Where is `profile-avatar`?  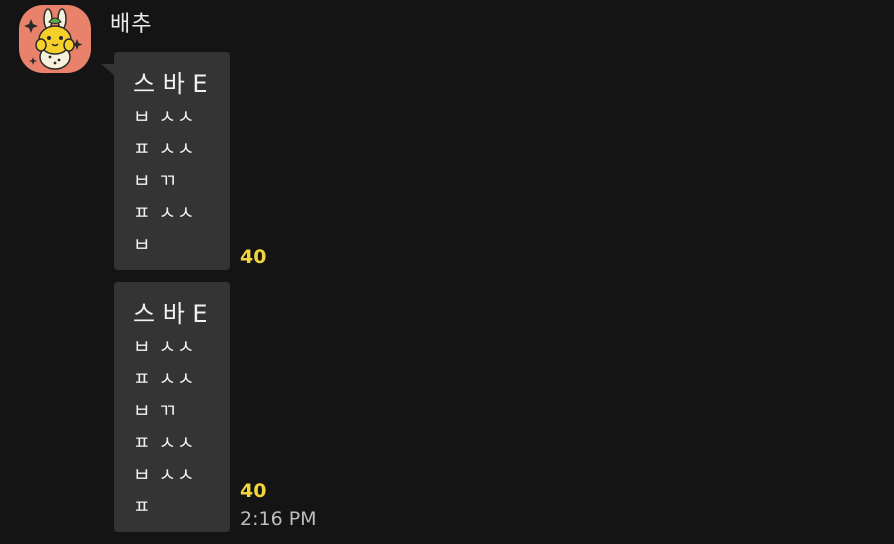 profile-avatar is located at coordinates (55, 39).